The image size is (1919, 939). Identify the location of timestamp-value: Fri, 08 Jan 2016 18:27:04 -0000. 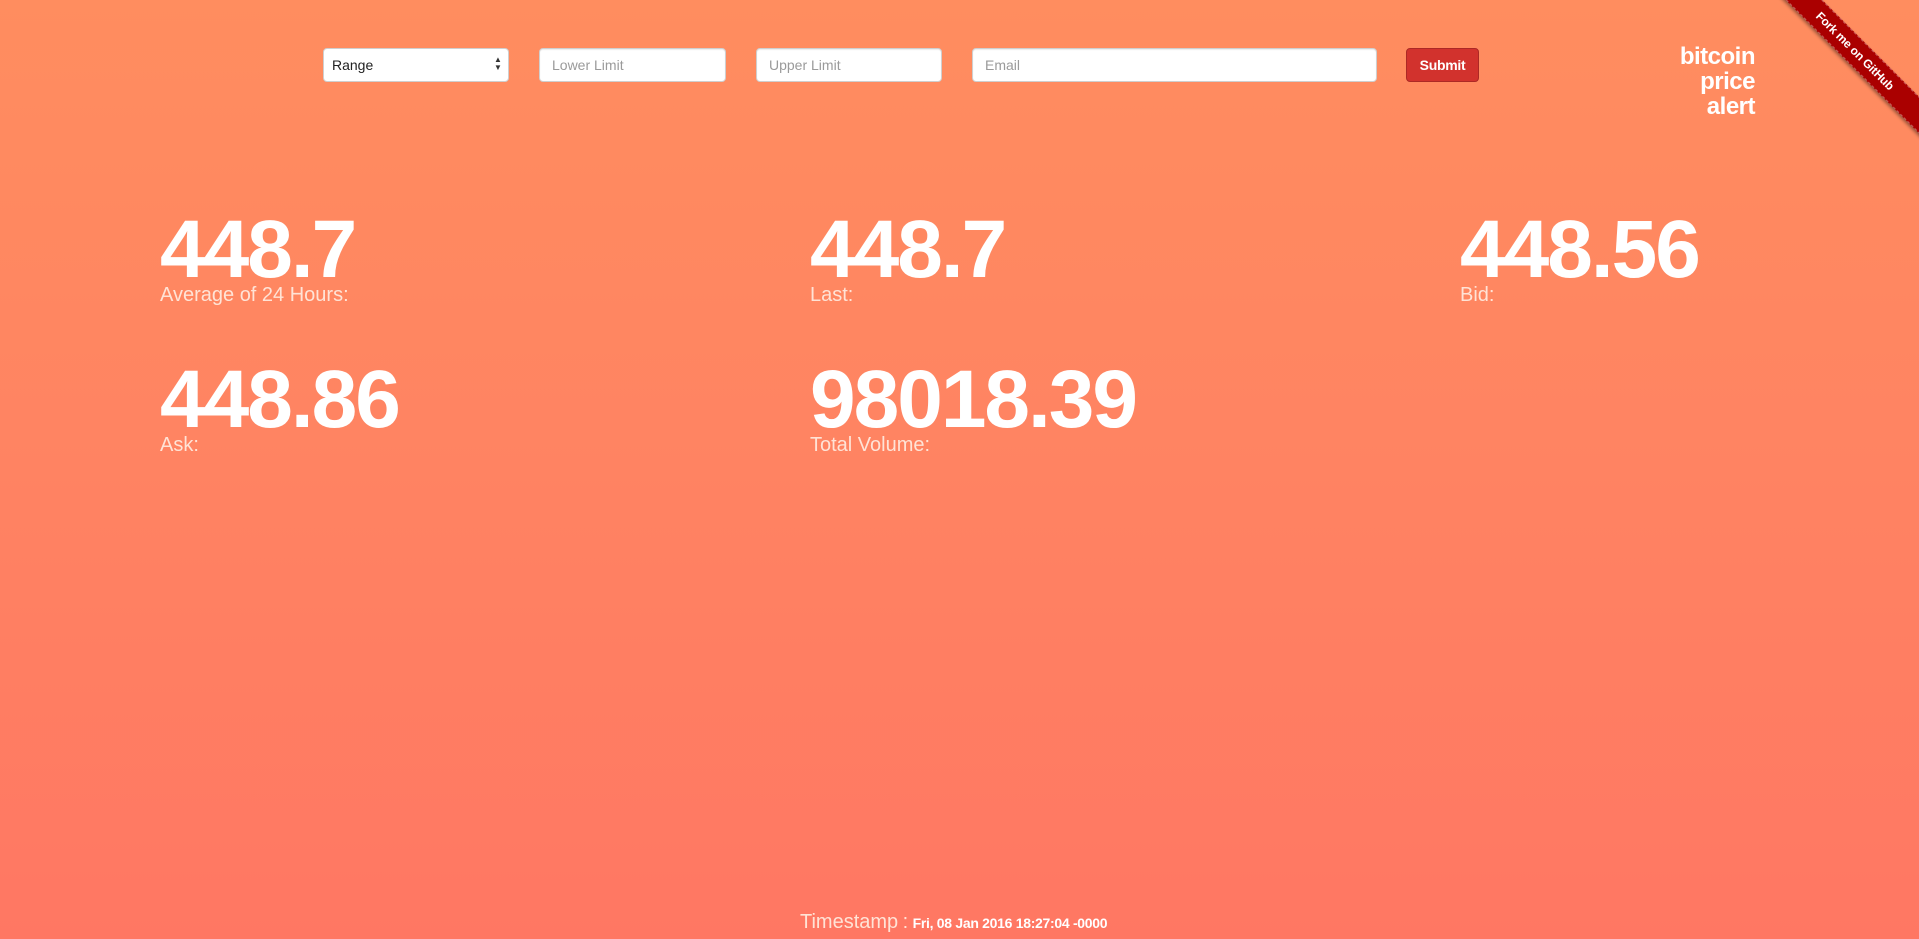
(1010, 923).